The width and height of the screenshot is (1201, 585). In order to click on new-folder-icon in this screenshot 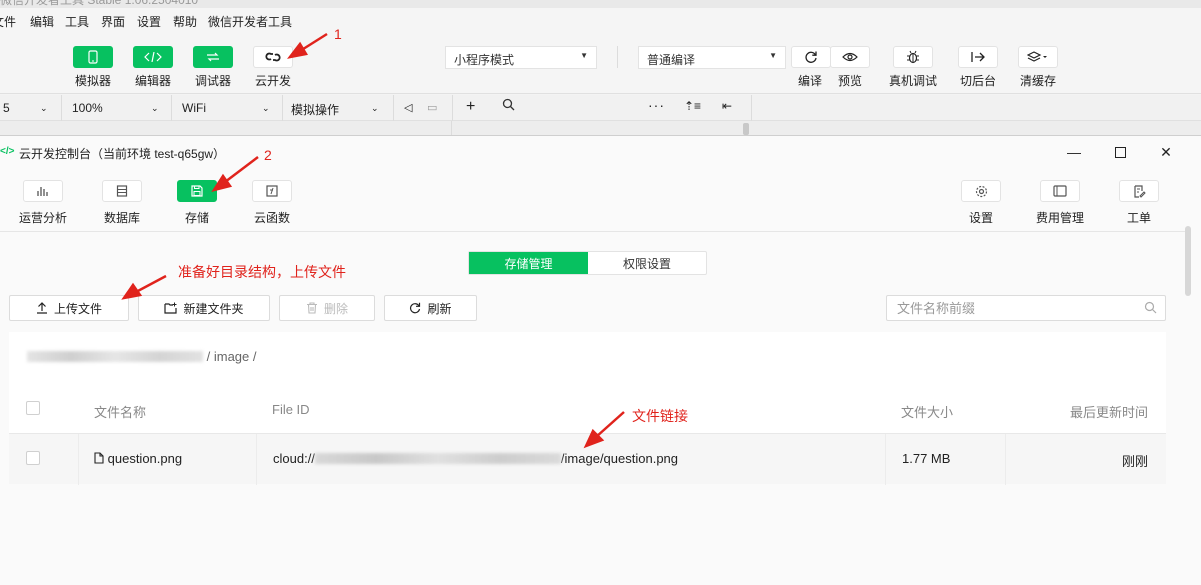, I will do `click(171, 308)`.